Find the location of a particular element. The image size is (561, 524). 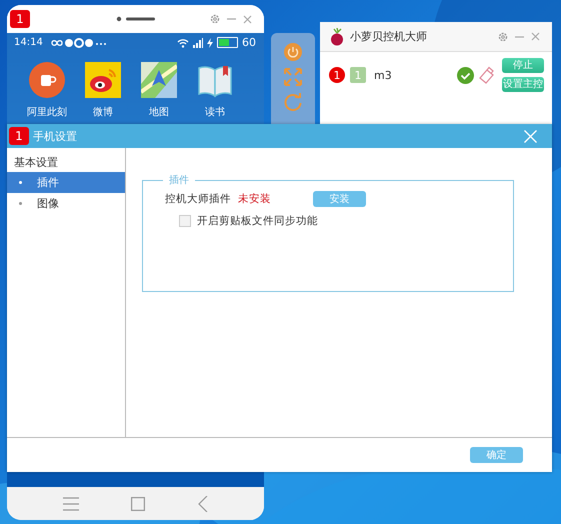

charging-icon is located at coordinates (210, 43).